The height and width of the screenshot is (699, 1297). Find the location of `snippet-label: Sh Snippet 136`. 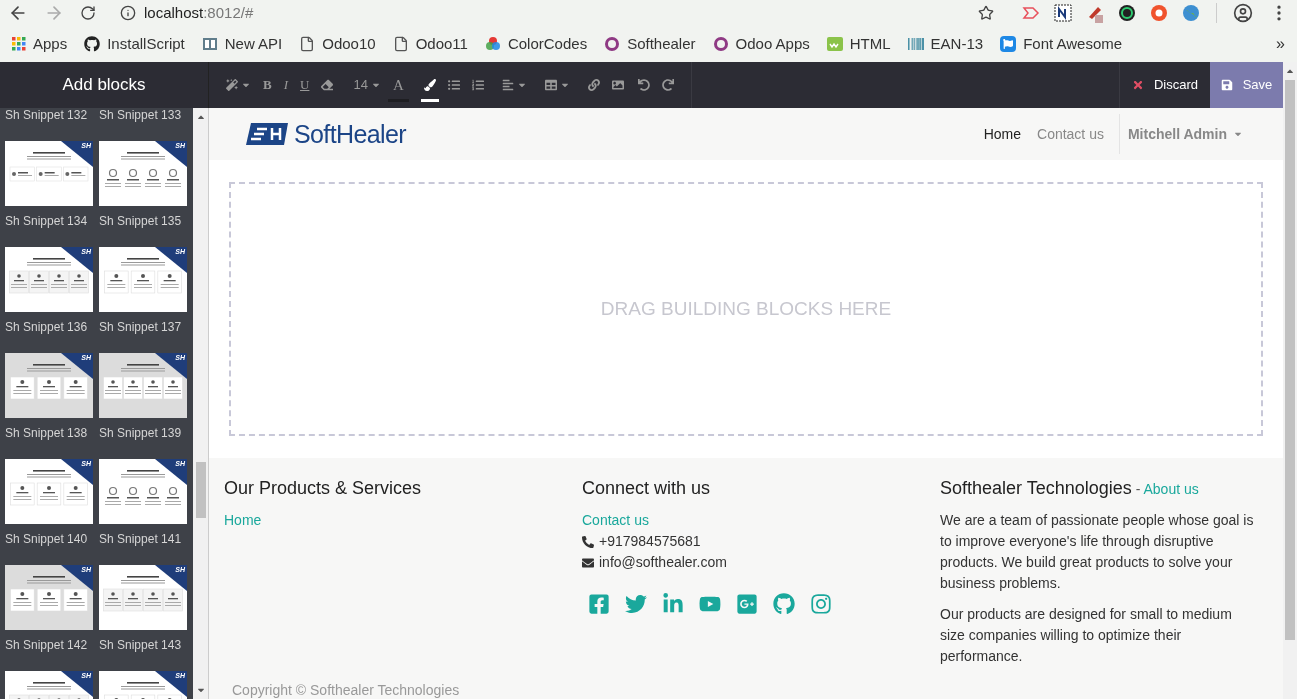

snippet-label: Sh Snippet 136 is located at coordinates (47, 327).